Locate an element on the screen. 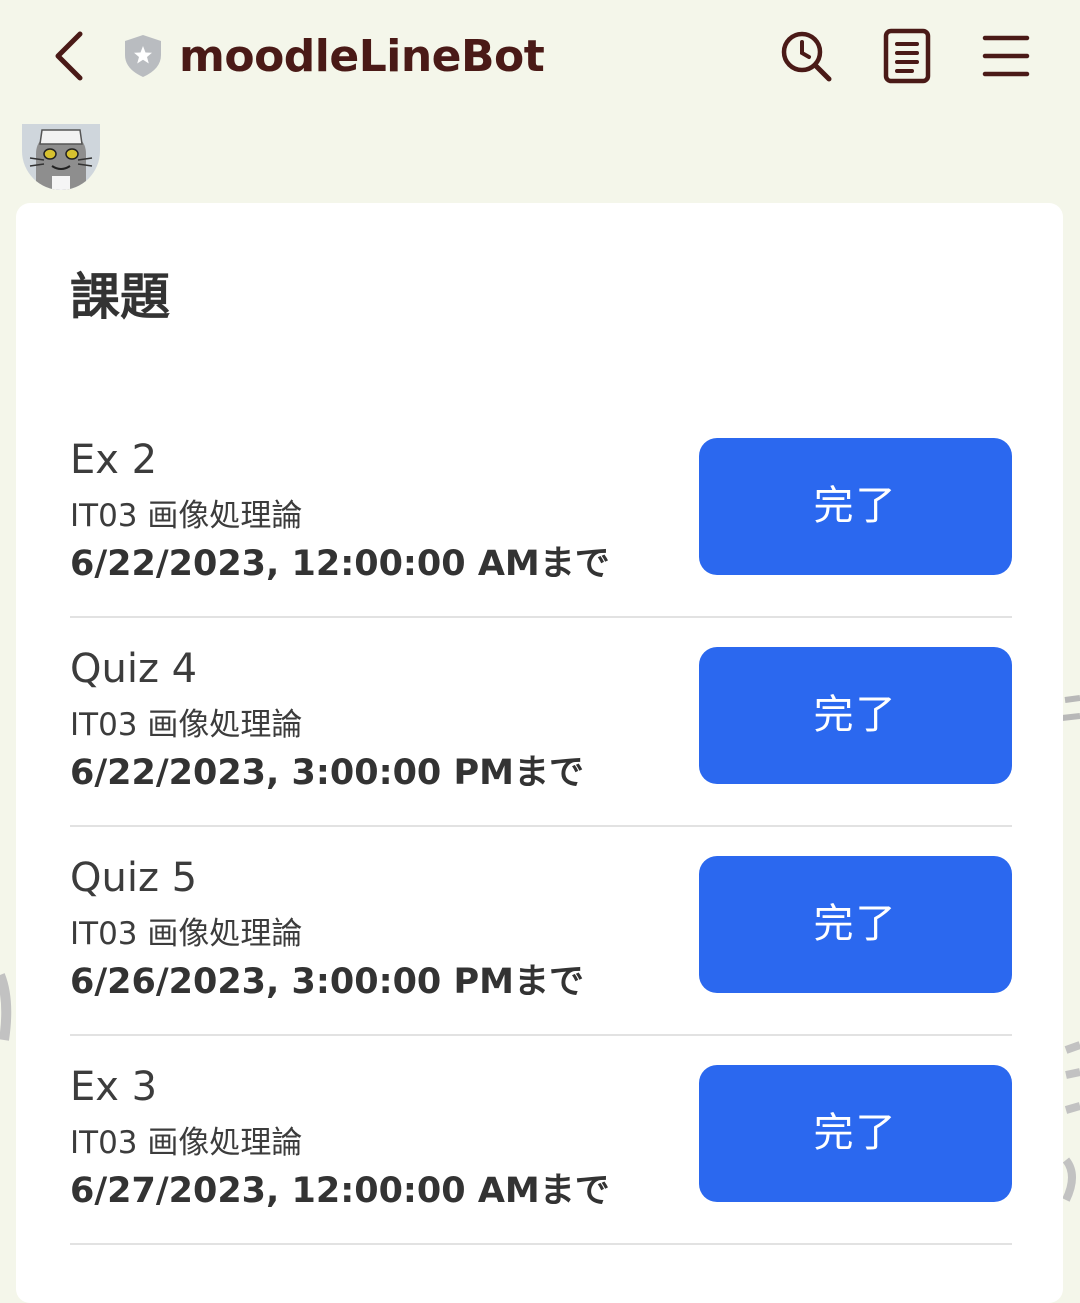  assignment-name: Quiz 5 is located at coordinates (134, 878).